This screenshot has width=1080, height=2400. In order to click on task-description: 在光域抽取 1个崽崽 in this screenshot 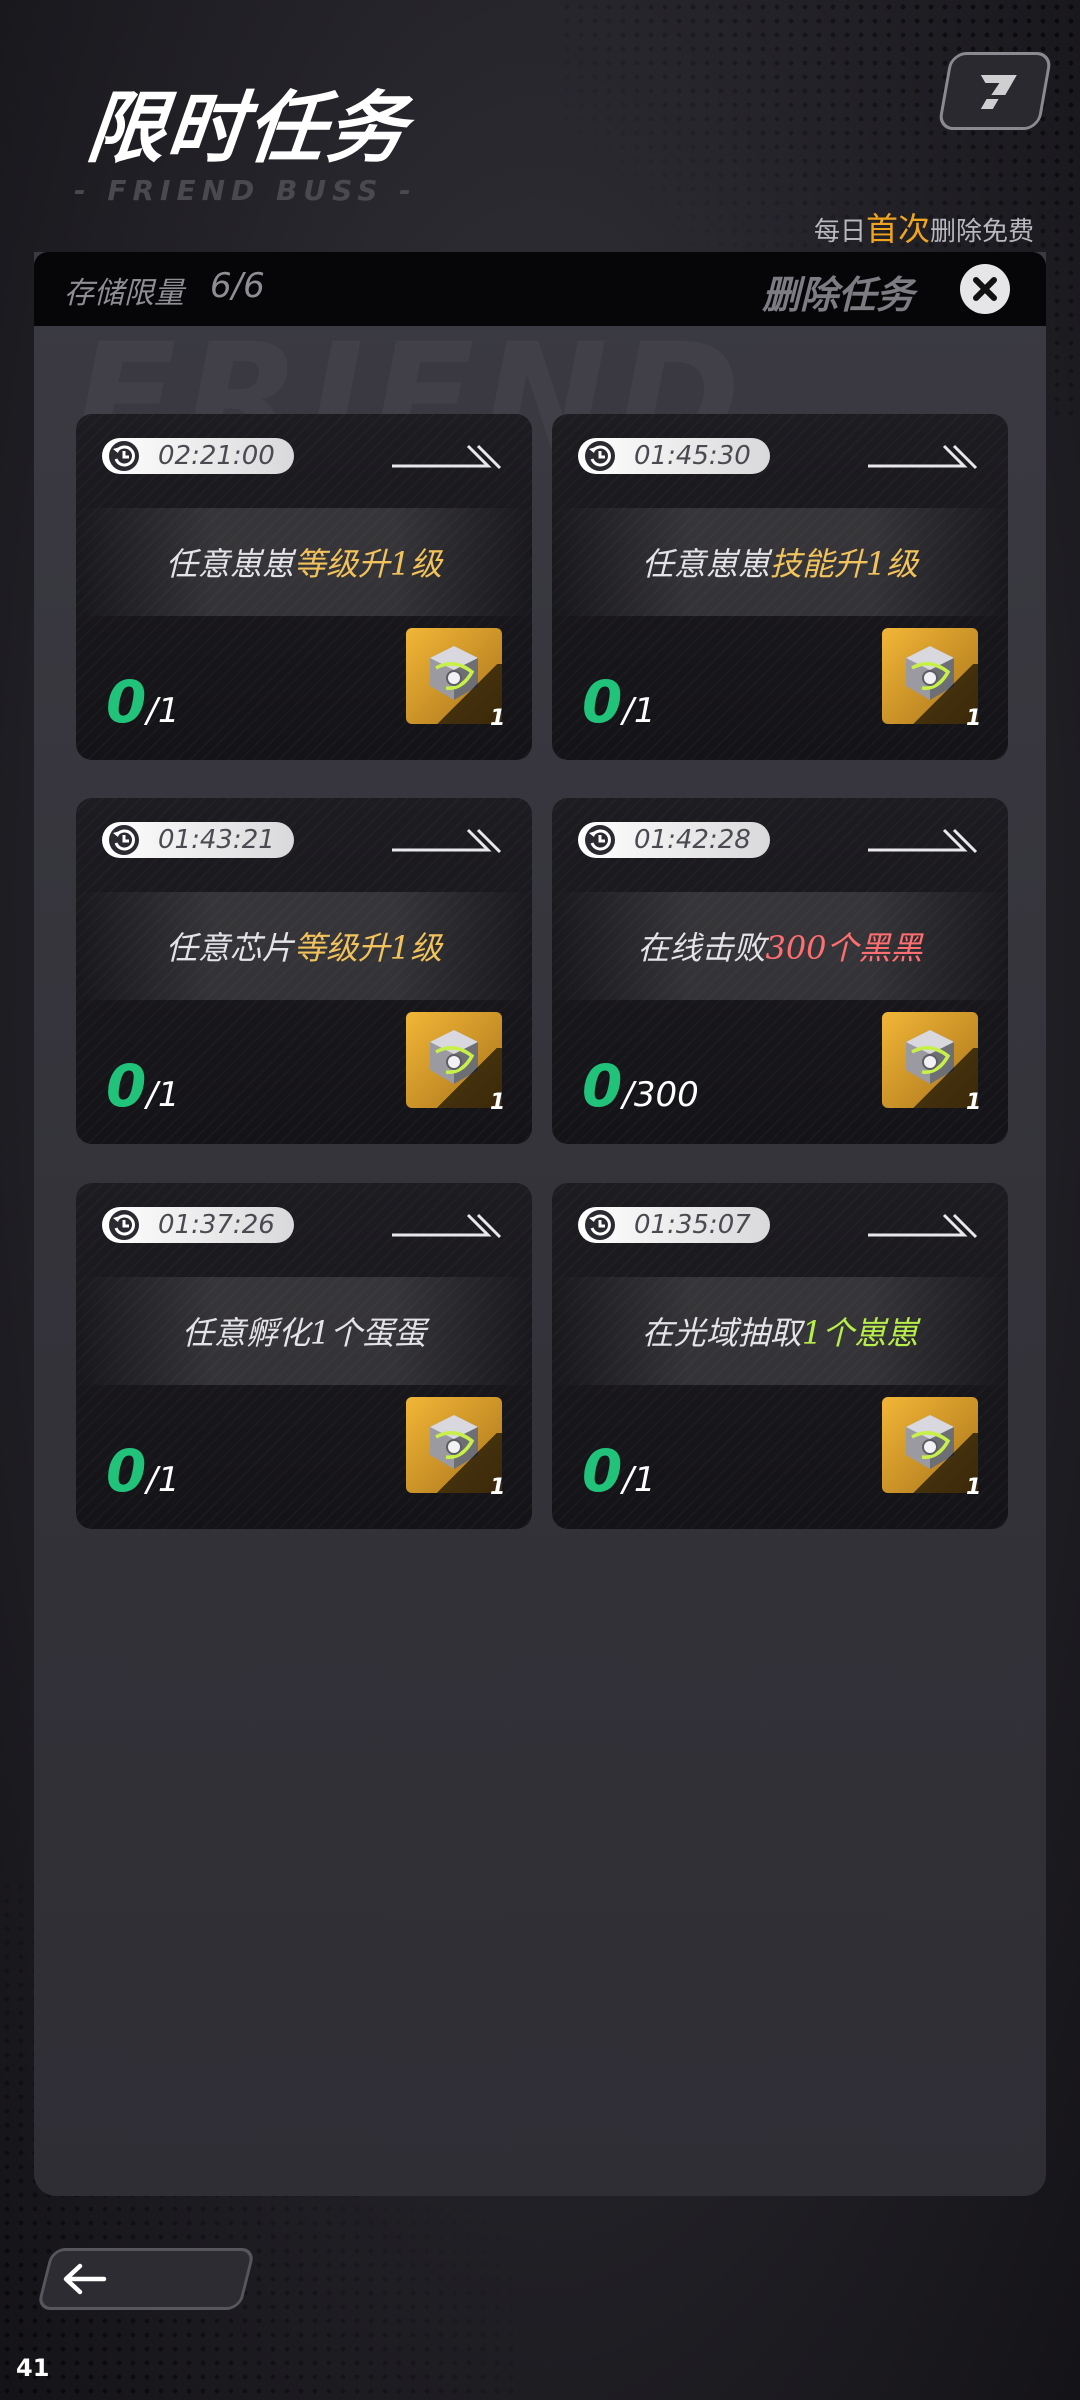, I will do `click(780, 1331)`.